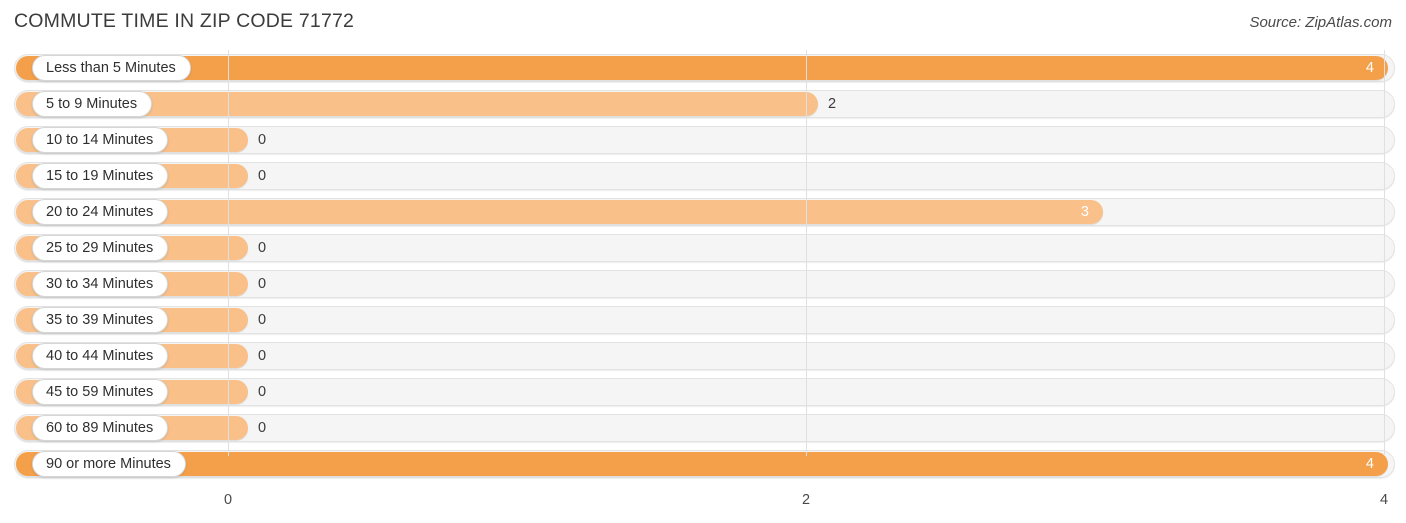 This screenshot has height=523, width=1406. I want to click on bar-category-text: 30 to 34 Minutes, so click(100, 284).